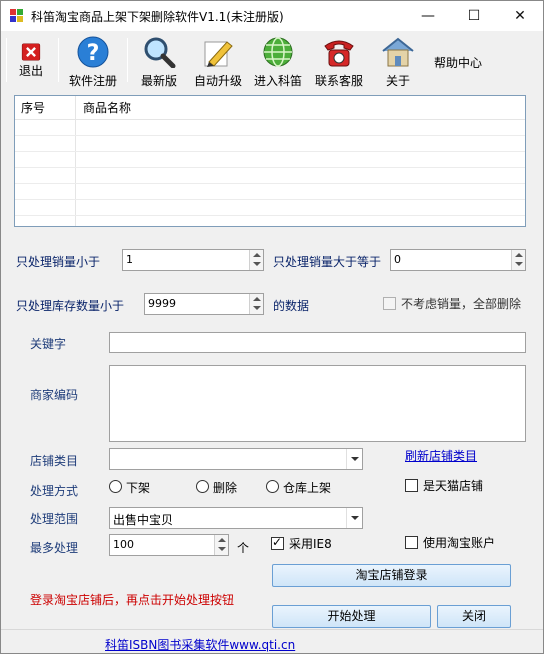 The image size is (544, 654). Describe the element at coordinates (441, 455) in the screenshot. I see `refresh-category-link: 刷新店铺类目` at that location.